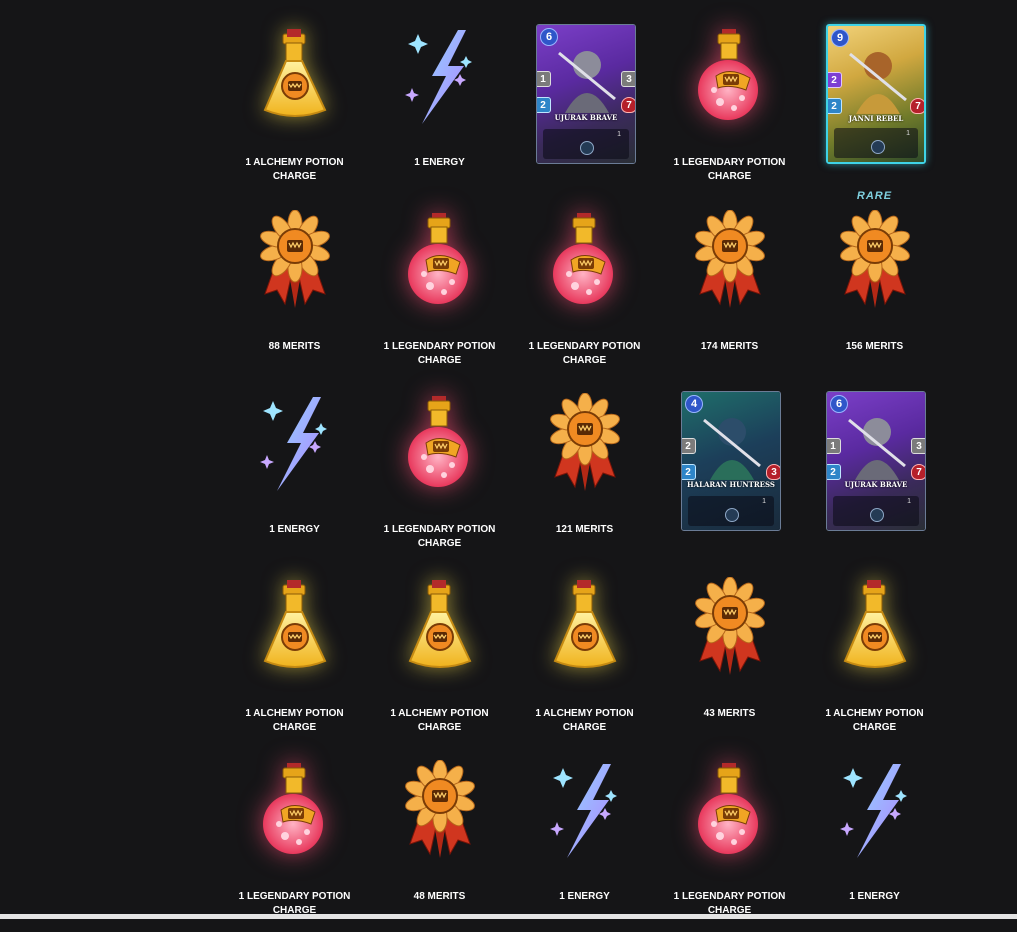 This screenshot has height=932, width=1017. I want to click on mana-cost: 9, so click(840, 38).